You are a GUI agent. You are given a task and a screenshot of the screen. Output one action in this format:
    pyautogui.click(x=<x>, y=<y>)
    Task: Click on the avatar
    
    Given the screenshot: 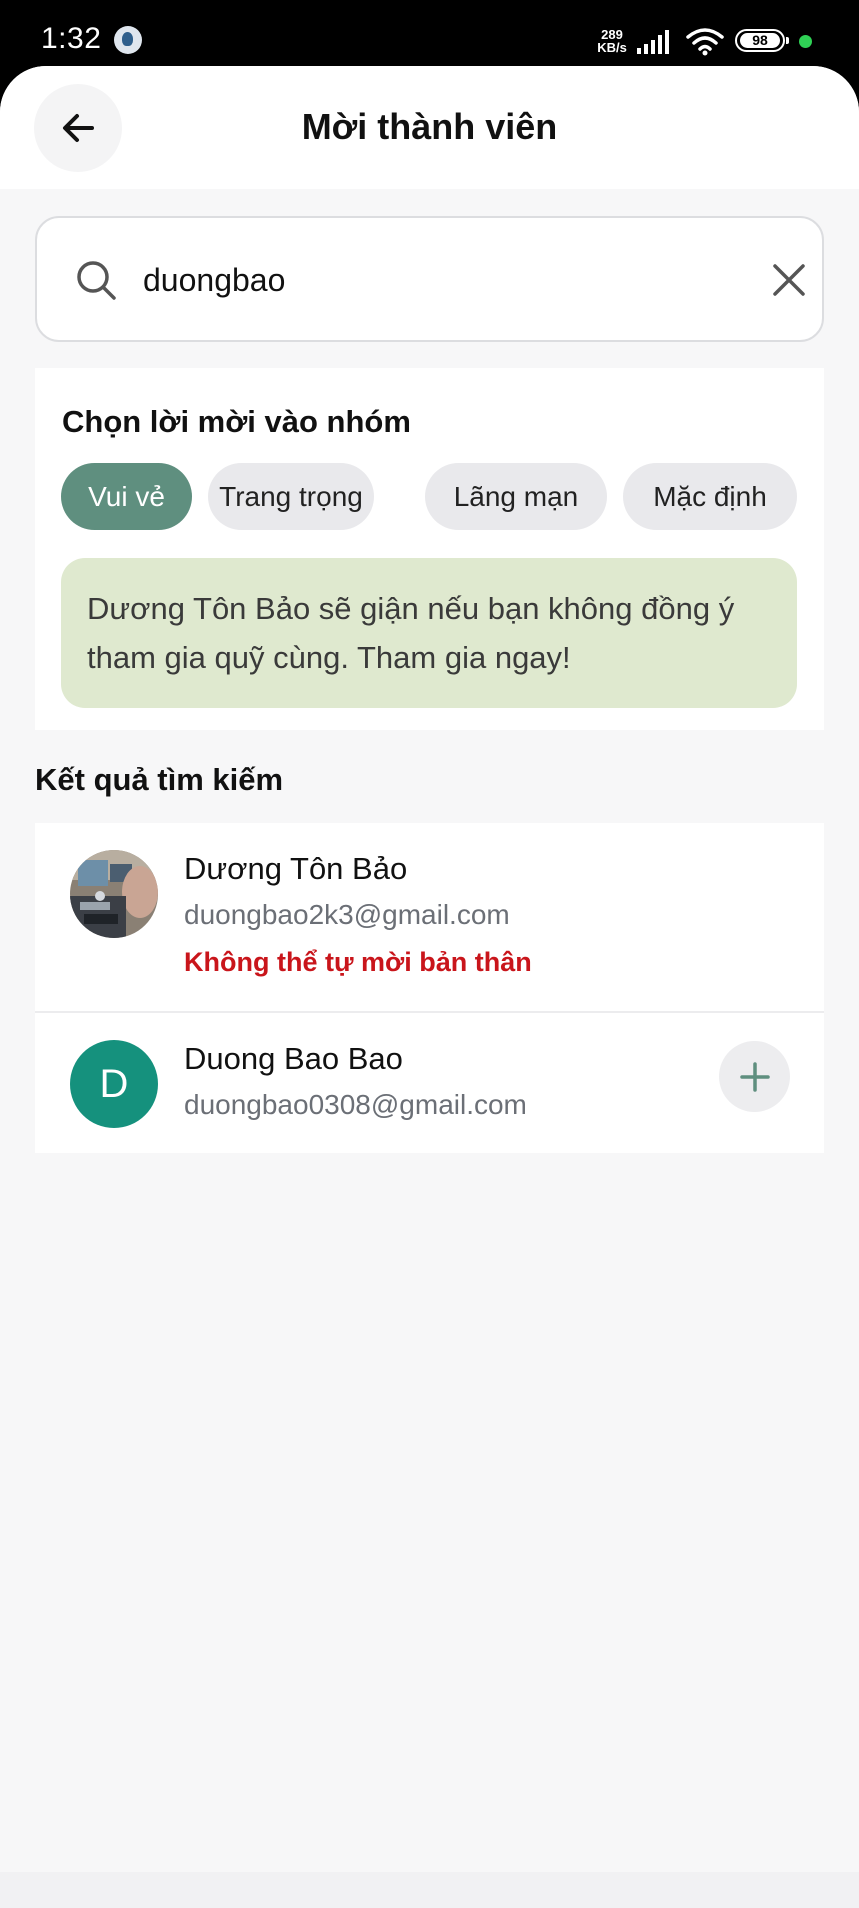 What is the action you would take?
    pyautogui.click(x=114, y=894)
    